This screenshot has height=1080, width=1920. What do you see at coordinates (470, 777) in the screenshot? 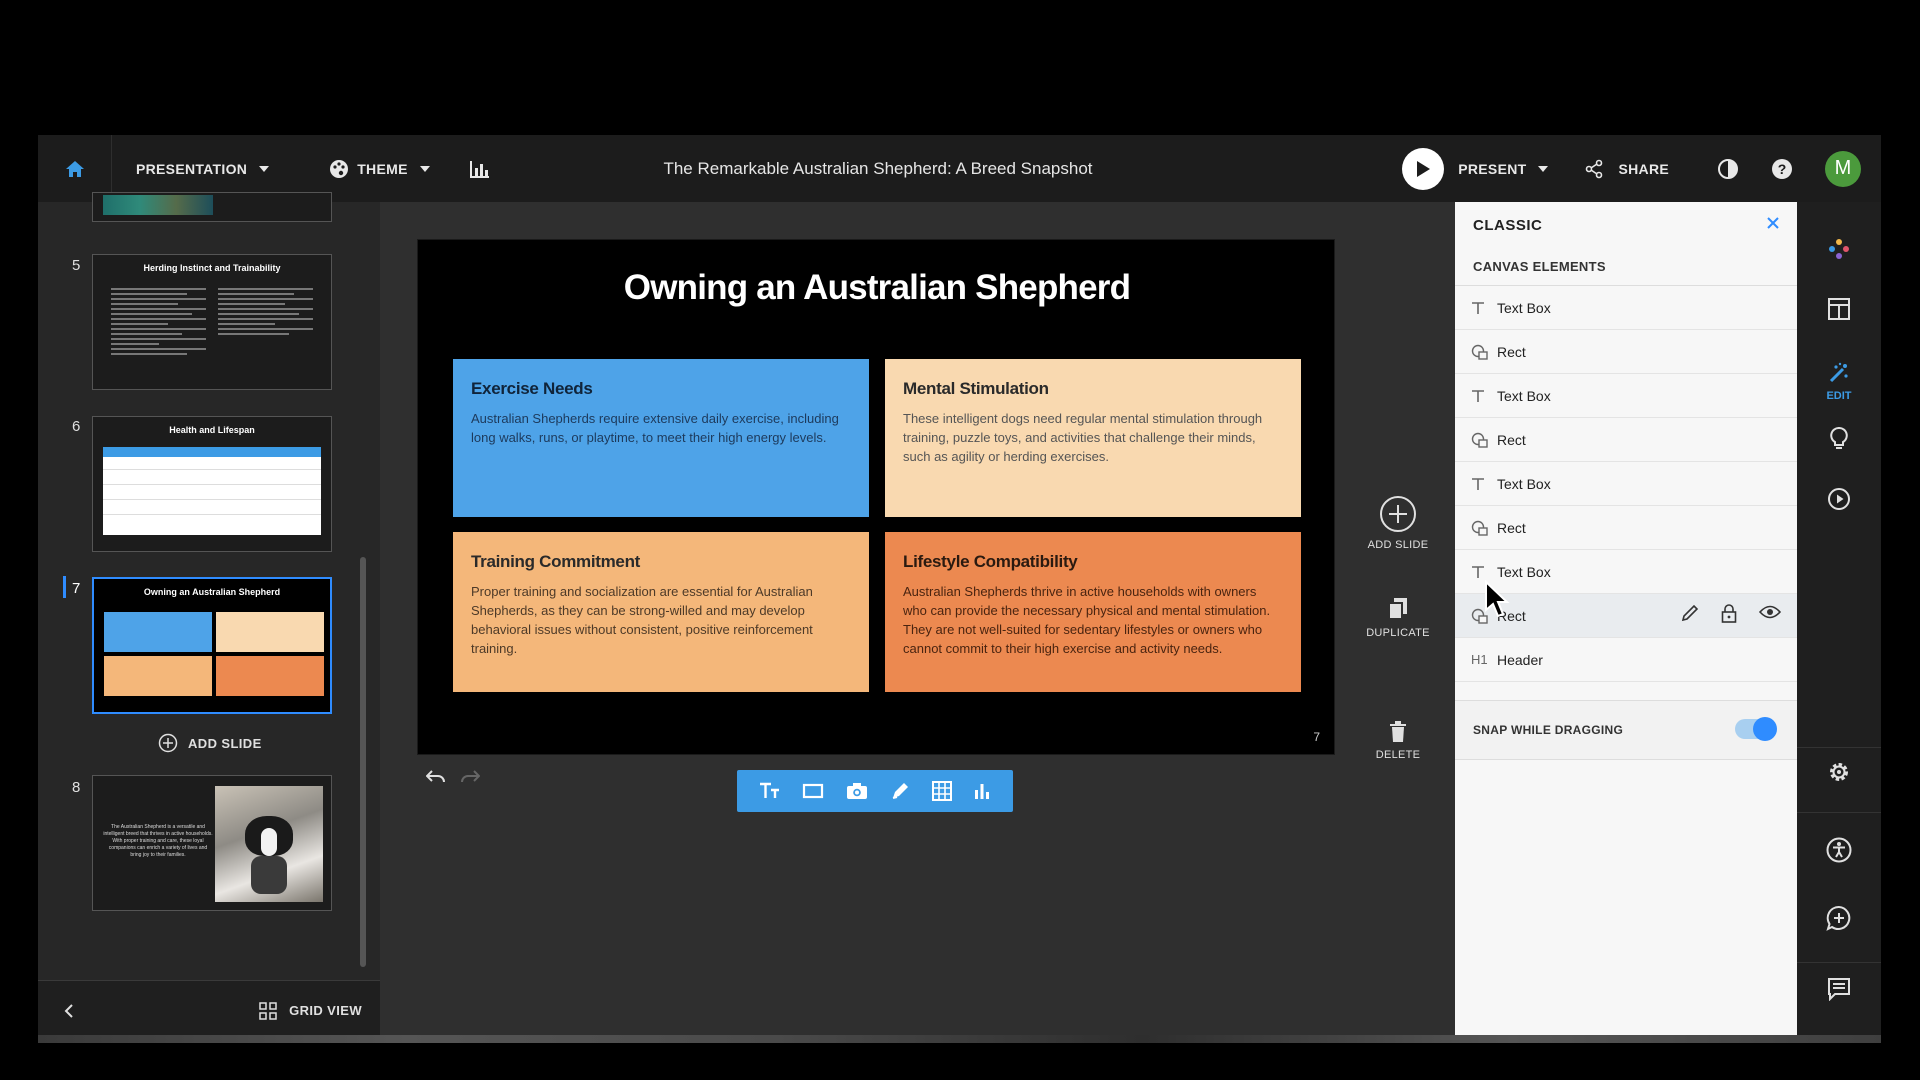
I see `redo-icon` at bounding box center [470, 777].